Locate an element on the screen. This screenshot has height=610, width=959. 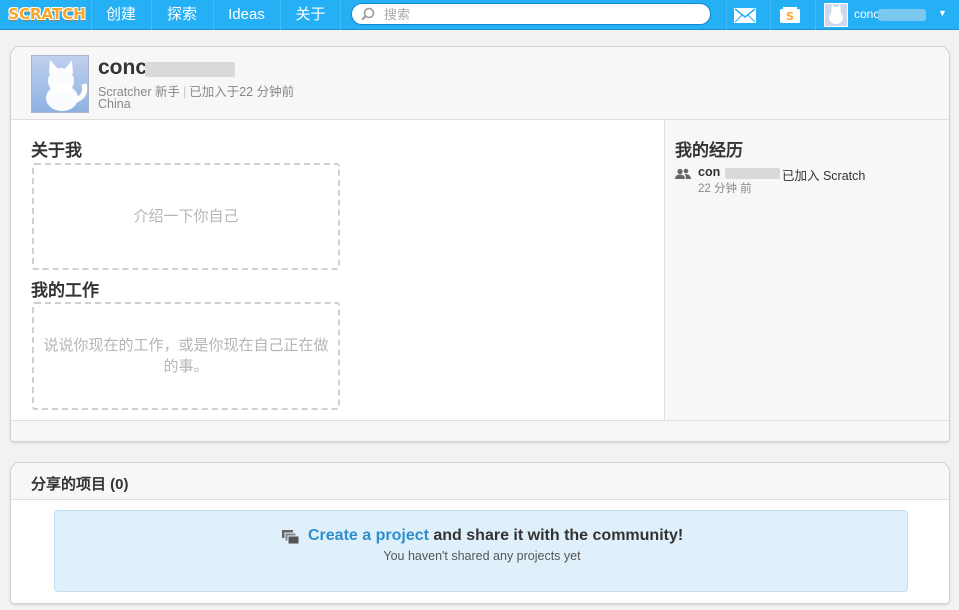
search-icon is located at coordinates (368, 14).